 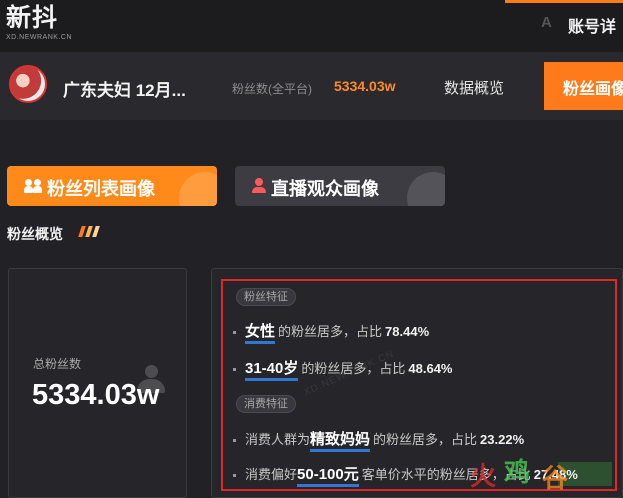 I want to click on logo-subtitle: XD.NEWRANK.CN, so click(x=39, y=37).